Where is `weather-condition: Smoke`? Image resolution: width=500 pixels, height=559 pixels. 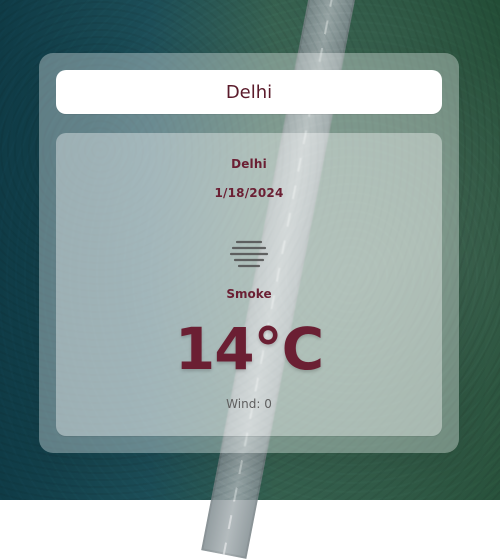
weather-condition: Smoke is located at coordinates (249, 294).